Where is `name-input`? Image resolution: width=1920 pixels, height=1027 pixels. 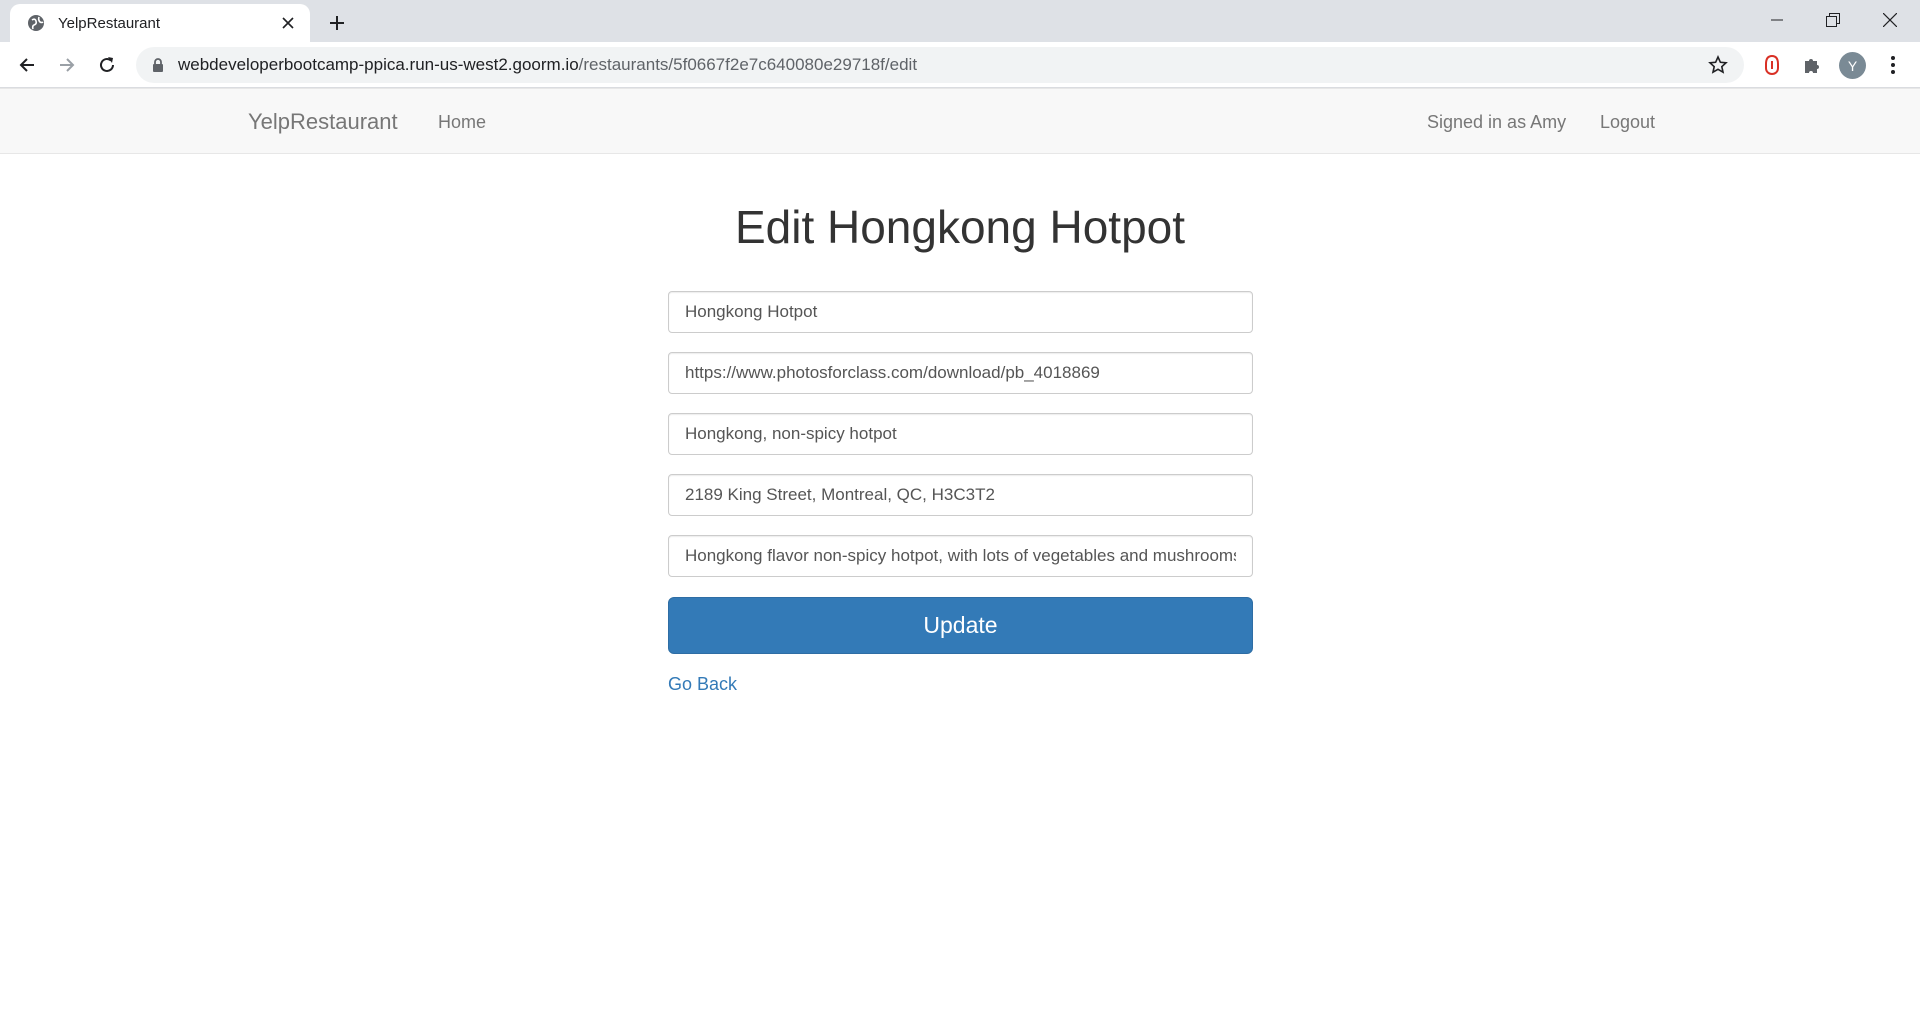 name-input is located at coordinates (960, 312).